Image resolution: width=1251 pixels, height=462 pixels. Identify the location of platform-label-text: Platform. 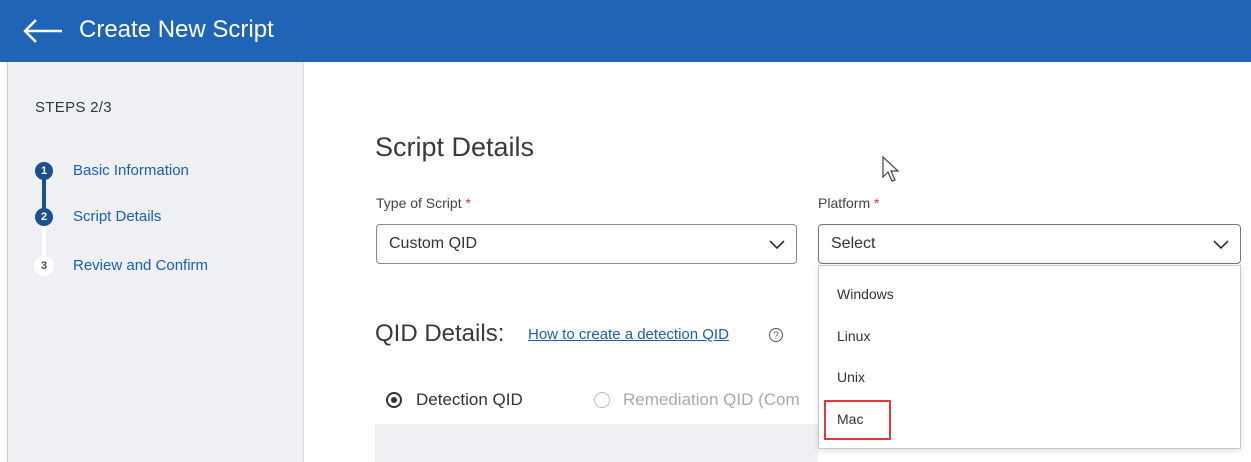
(844, 203).